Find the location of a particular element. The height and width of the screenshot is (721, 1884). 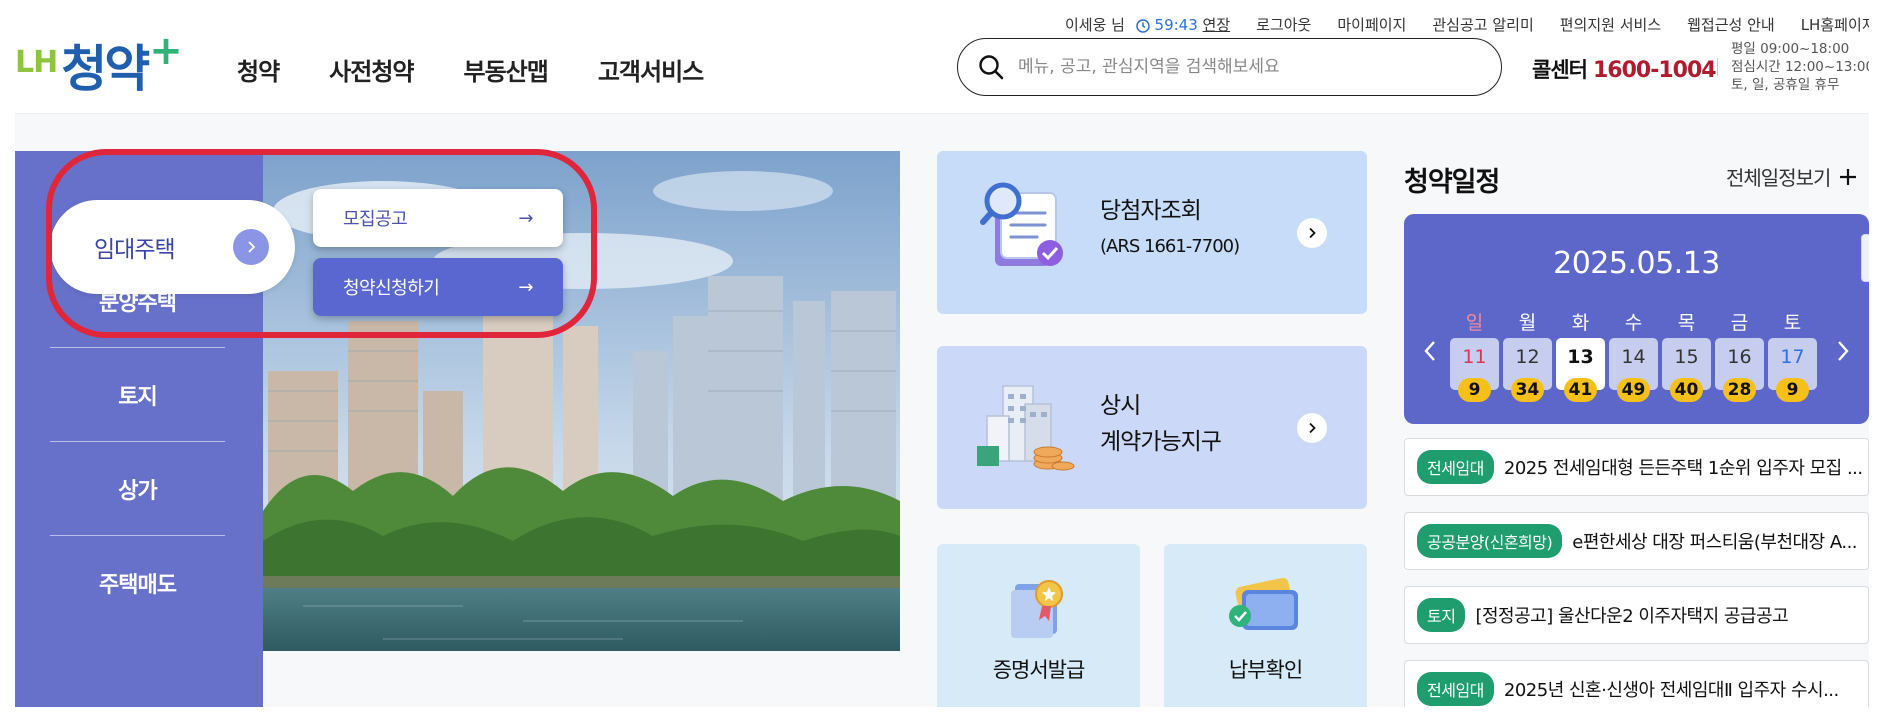

logo-main-text: 청약 is located at coordinates (105, 69).